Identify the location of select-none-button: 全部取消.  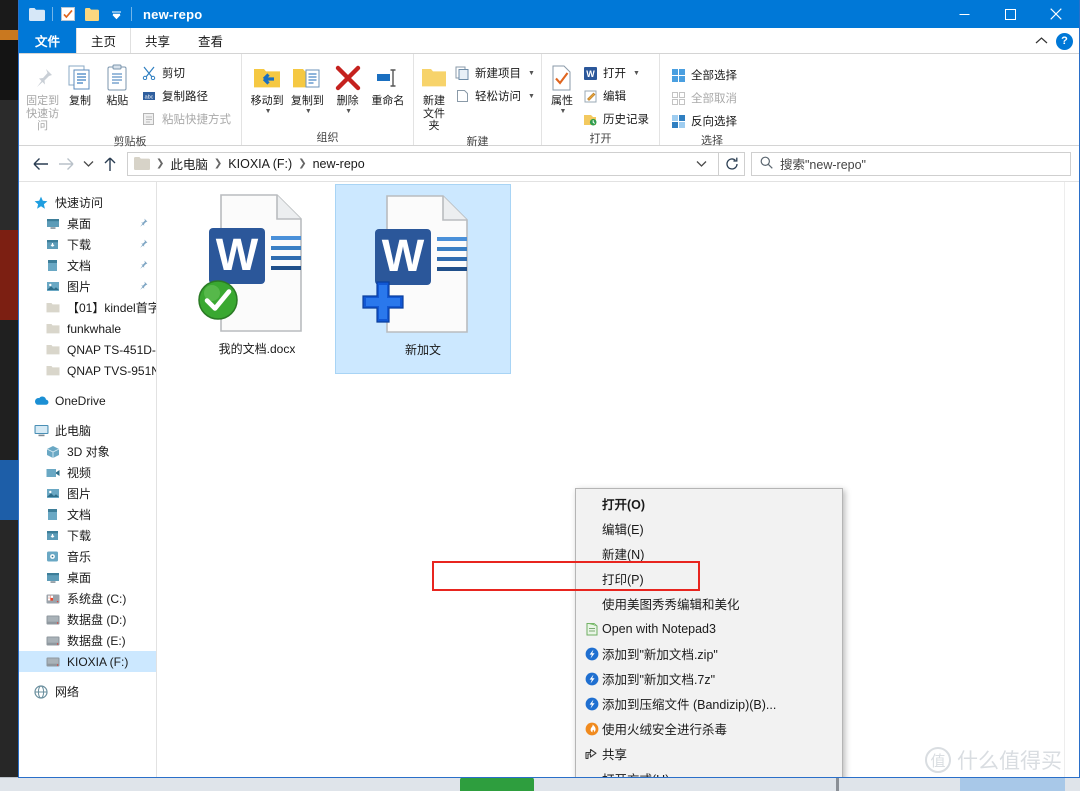
(703, 98).